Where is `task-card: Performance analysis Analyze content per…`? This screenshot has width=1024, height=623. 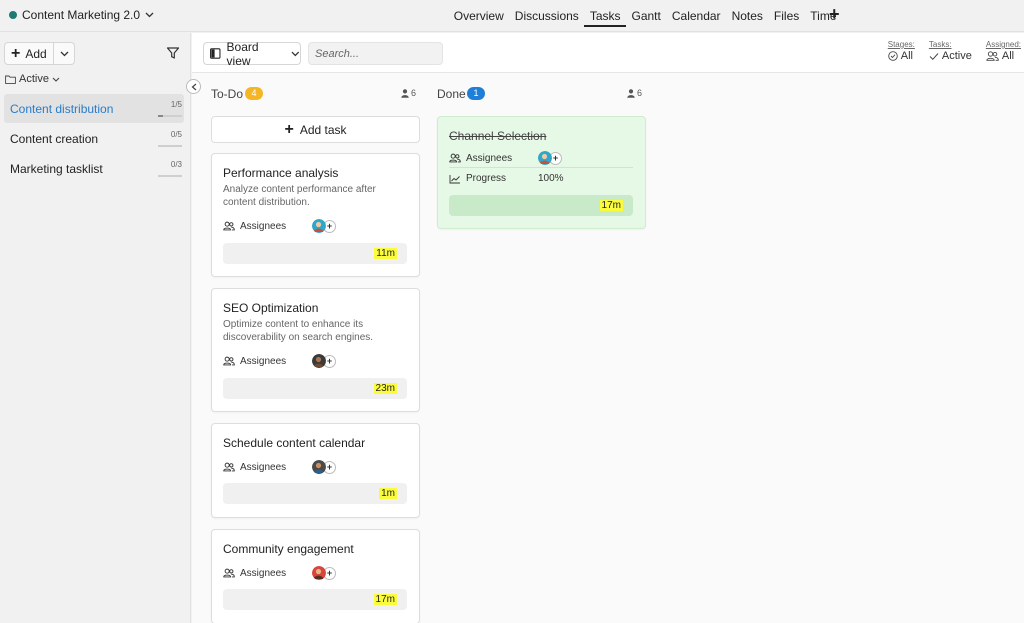
task-card: Performance analysis Analyze content per… is located at coordinates (315, 215).